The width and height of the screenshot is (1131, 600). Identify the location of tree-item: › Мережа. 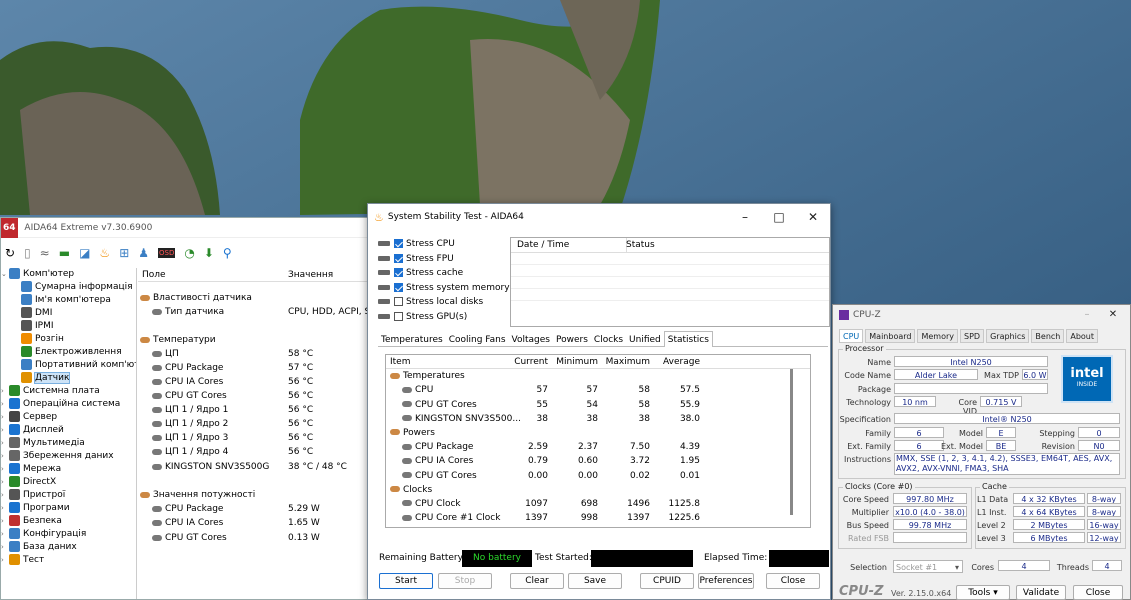
(68, 469).